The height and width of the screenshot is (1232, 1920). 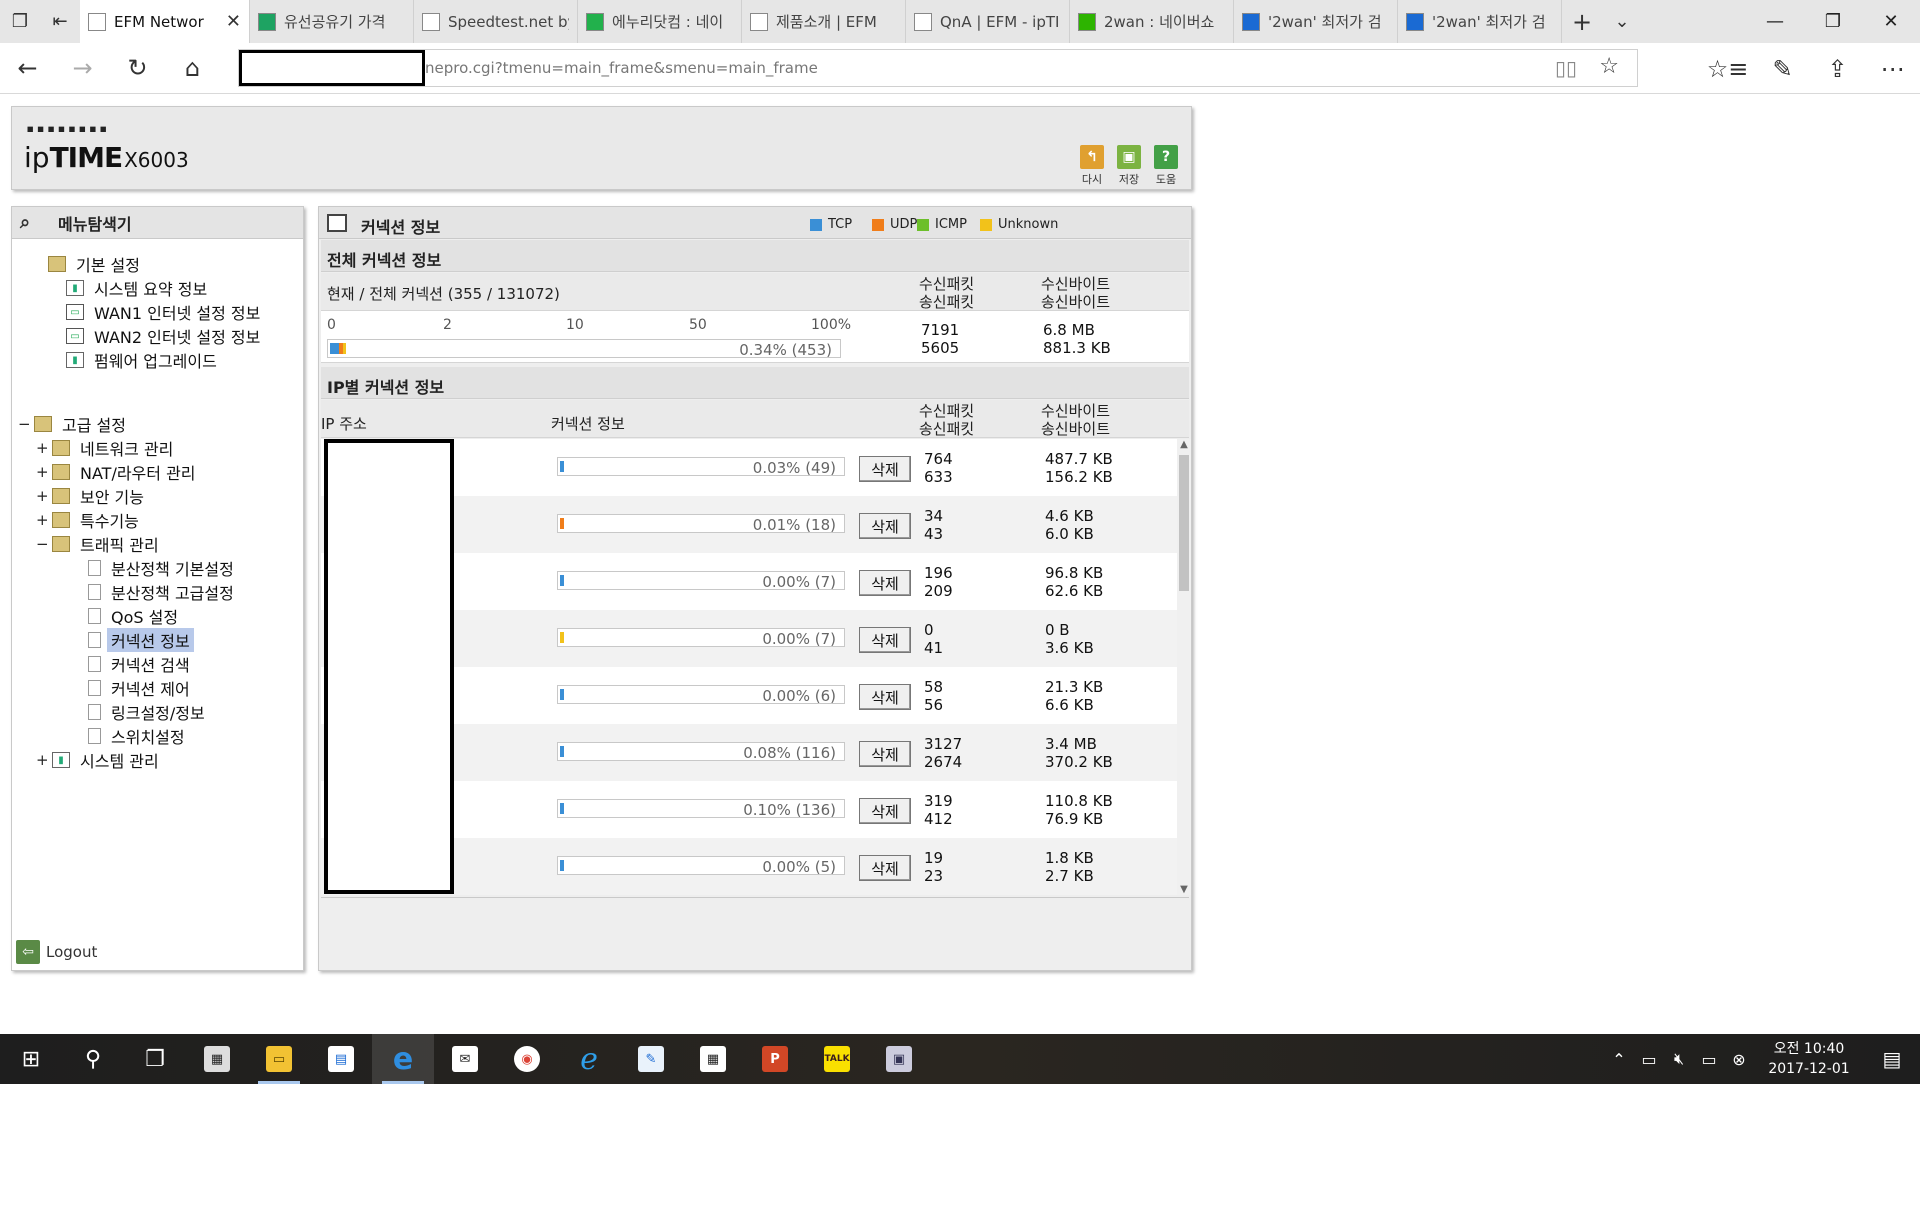 What do you see at coordinates (341, 1059) in the screenshot?
I see `store-icon: ▤` at bounding box center [341, 1059].